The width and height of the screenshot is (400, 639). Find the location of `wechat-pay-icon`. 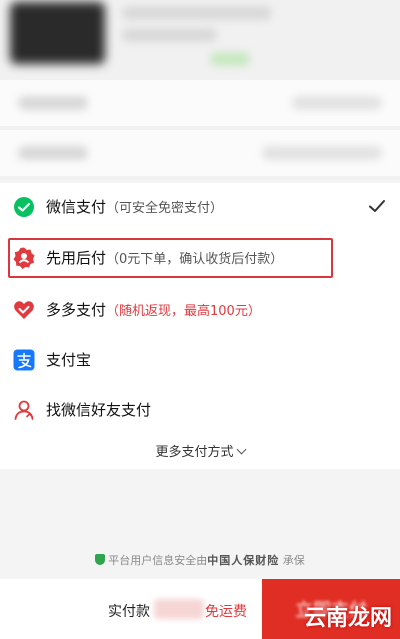

wechat-pay-icon is located at coordinates (24, 207).